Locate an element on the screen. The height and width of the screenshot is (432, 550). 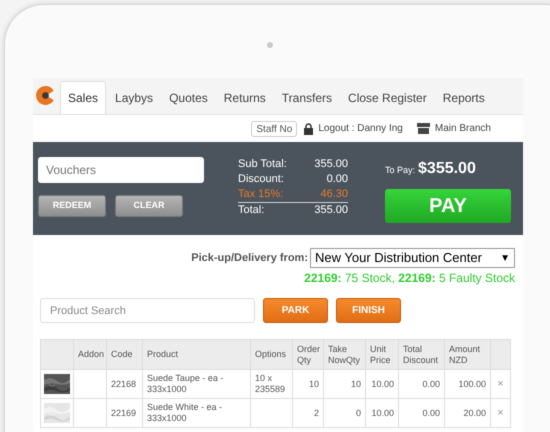
column-header: Product is located at coordinates (196, 355).